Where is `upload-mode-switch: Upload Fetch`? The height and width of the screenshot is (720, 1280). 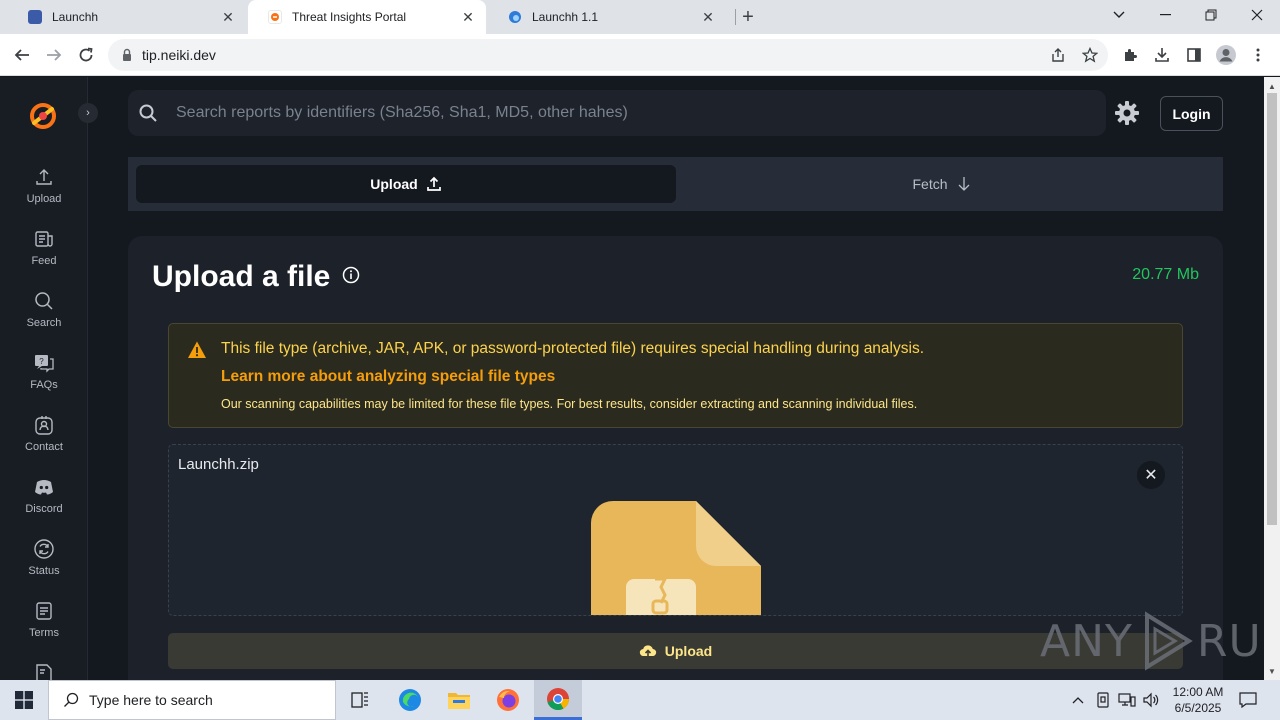
upload-mode-switch: Upload Fetch is located at coordinates (675, 184).